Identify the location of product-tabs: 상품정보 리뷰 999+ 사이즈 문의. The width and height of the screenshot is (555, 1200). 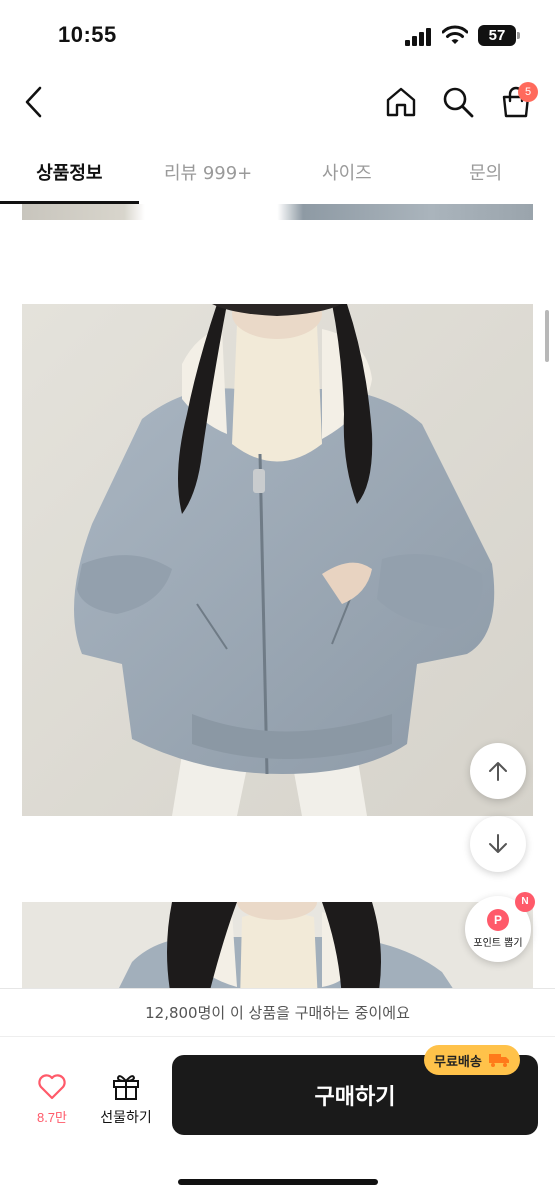
(277, 172).